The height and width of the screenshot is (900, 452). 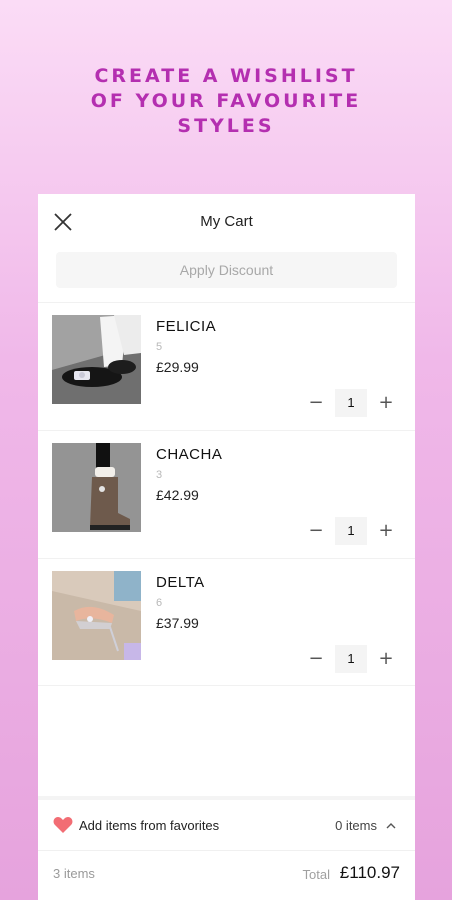 I want to click on product-size: 6, so click(x=159, y=603).